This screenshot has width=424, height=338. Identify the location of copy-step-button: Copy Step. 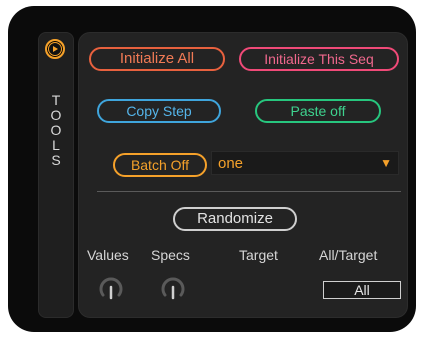
(159, 111).